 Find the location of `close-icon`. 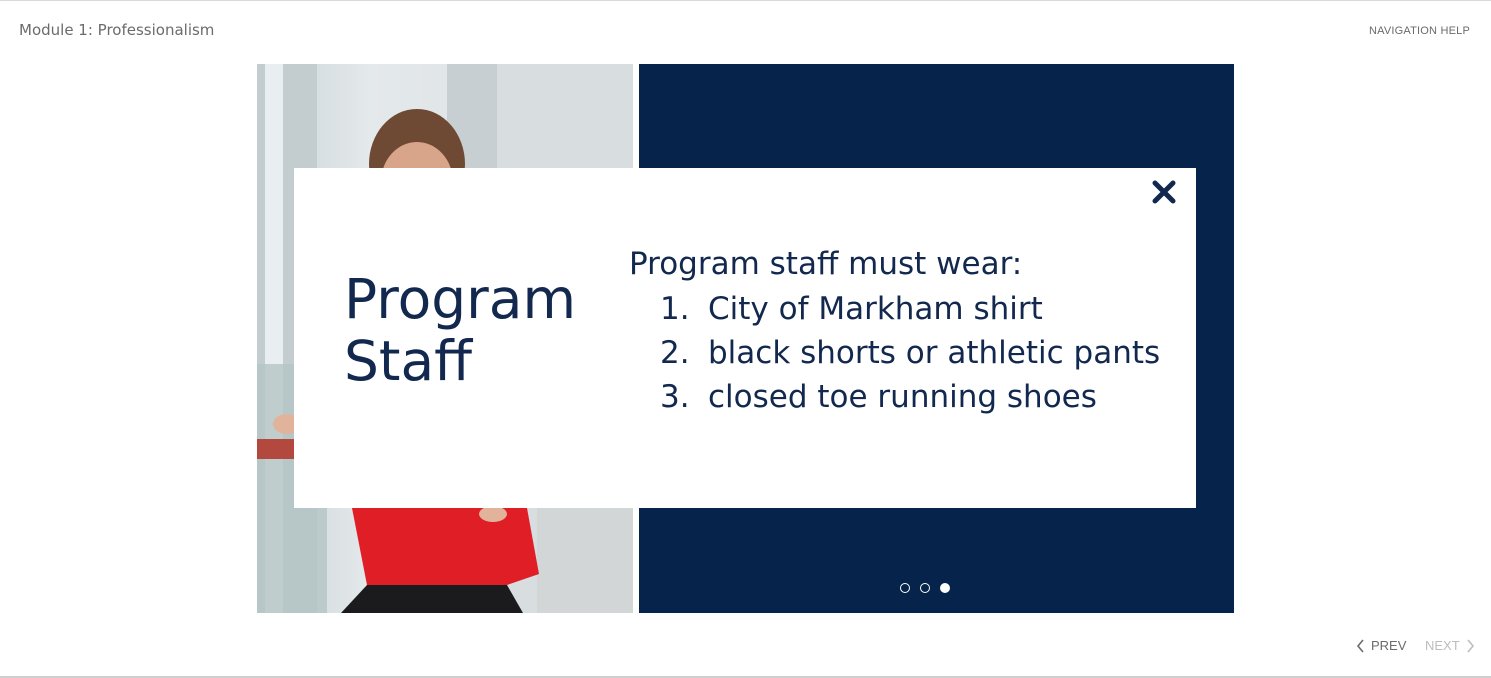

close-icon is located at coordinates (1164, 192).